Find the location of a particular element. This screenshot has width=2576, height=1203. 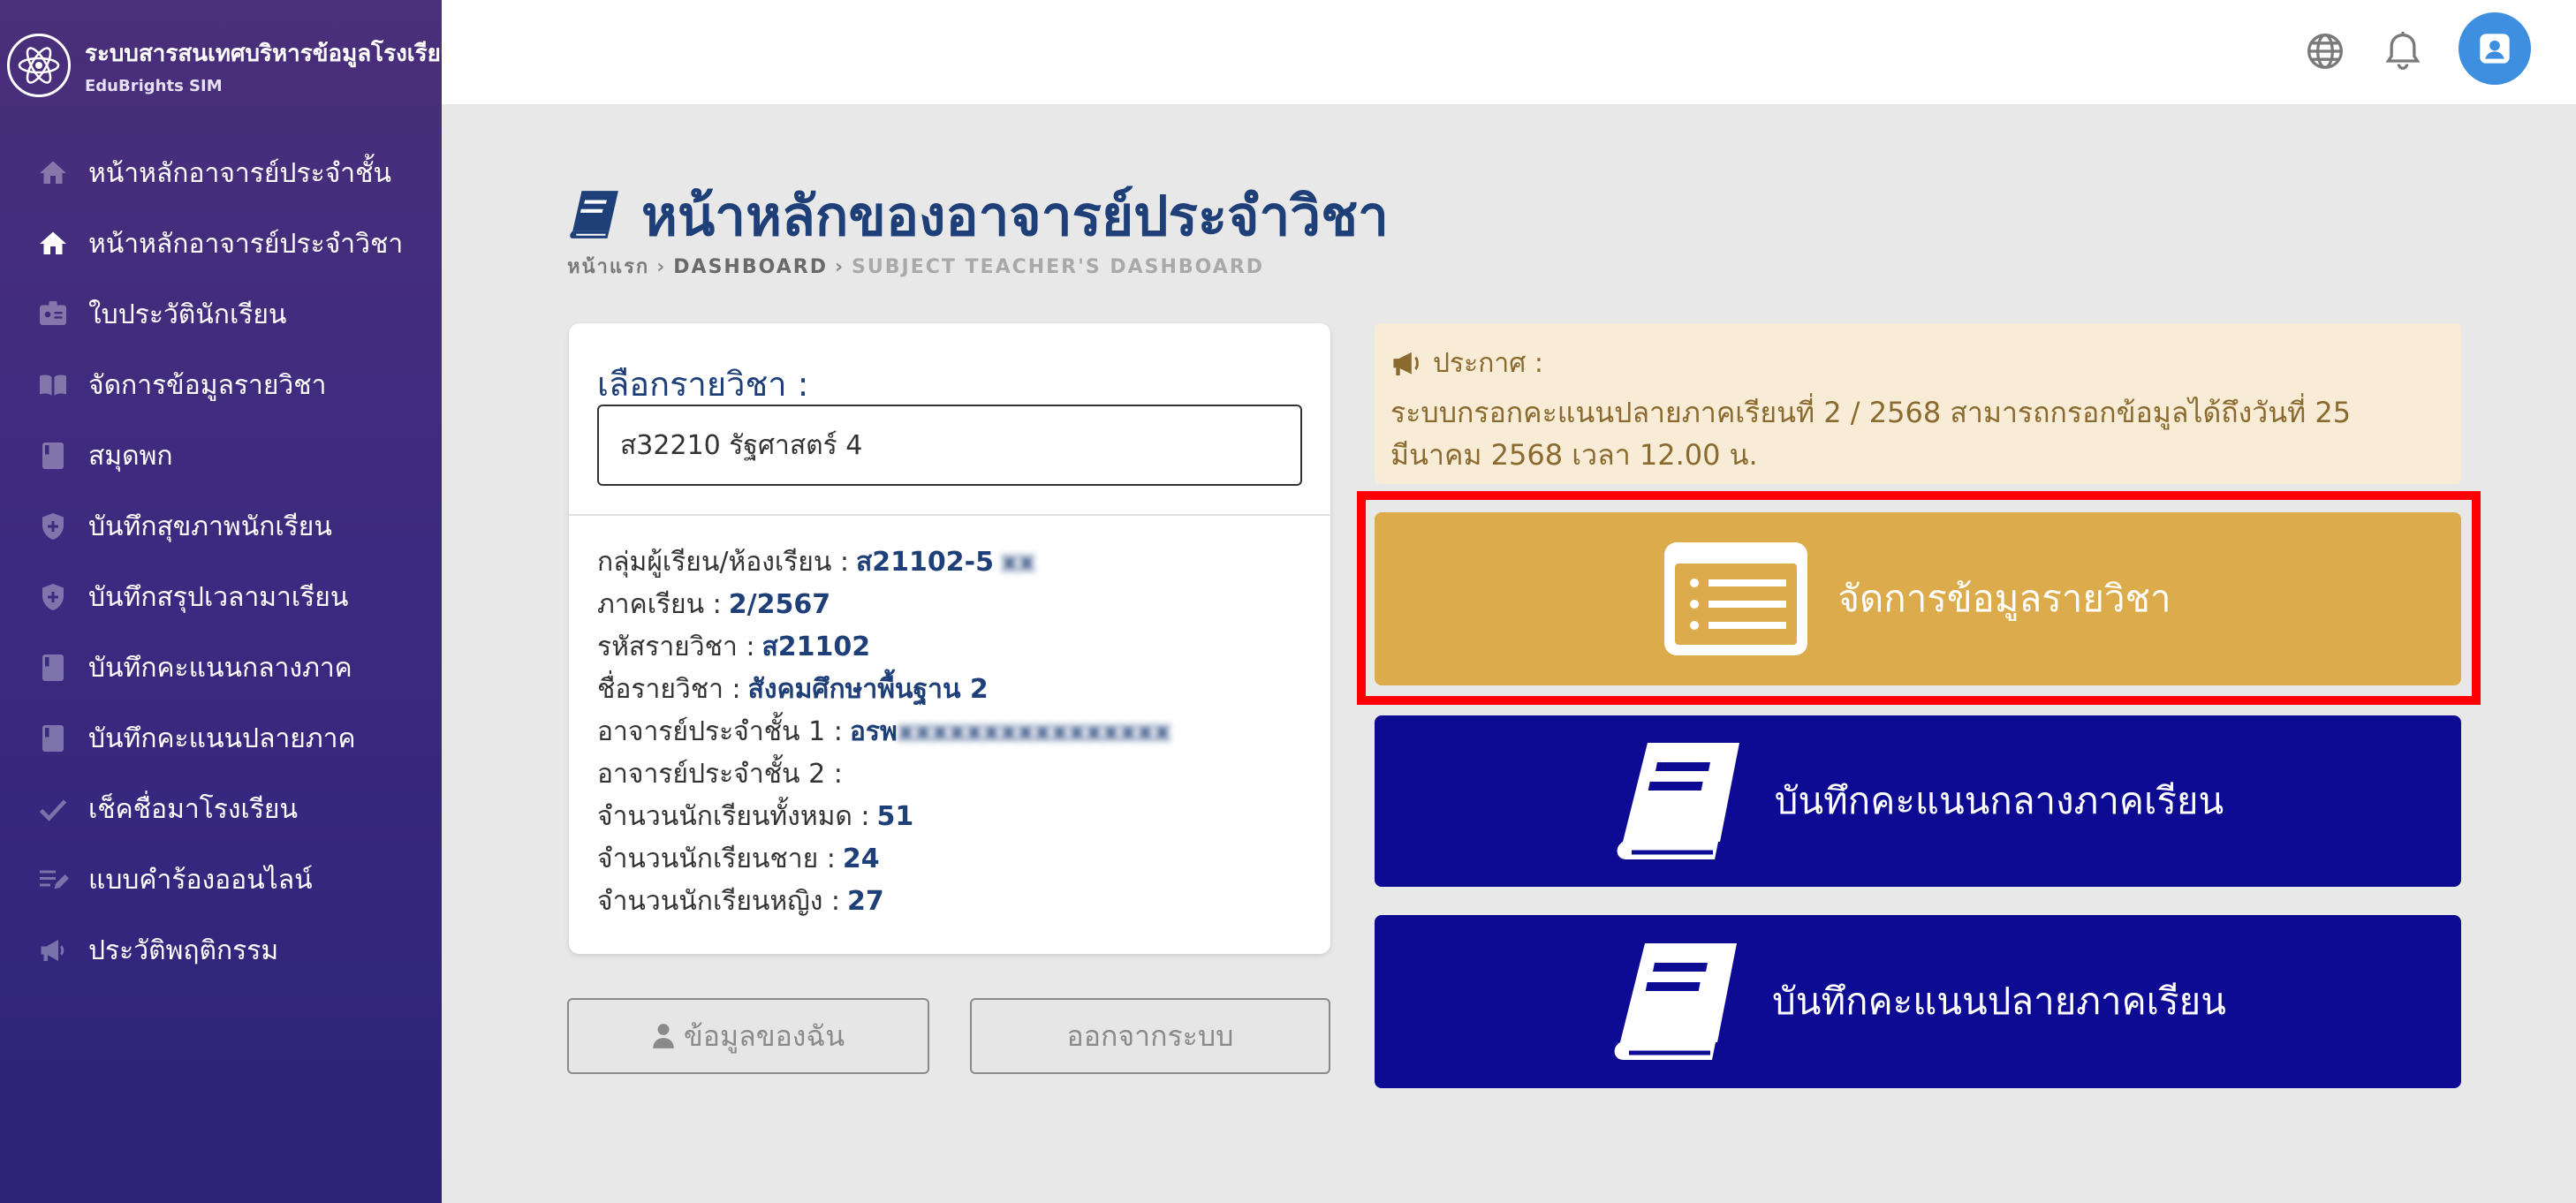

sidebar-item-homeroom-dashboard: หน้าหลักอาจารย์ประจำชั้น is located at coordinates (221, 173).